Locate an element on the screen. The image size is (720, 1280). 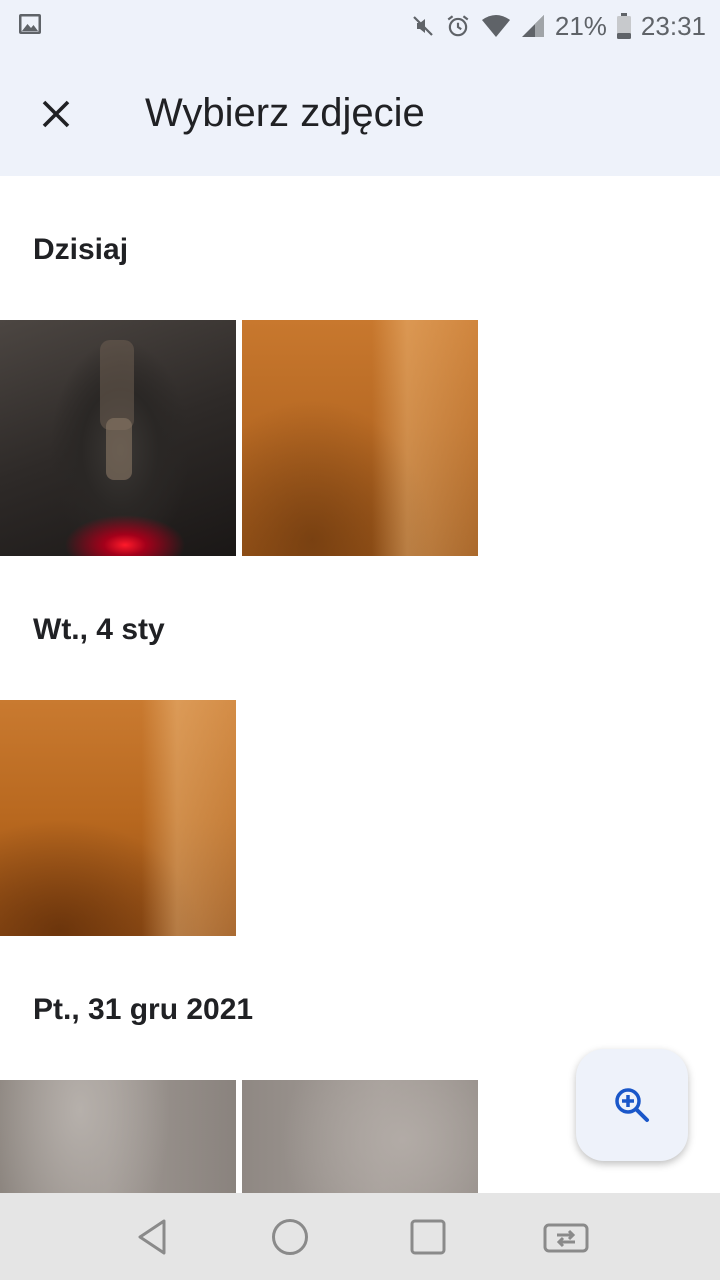
status-bar: 21% 23:31 is located at coordinates (360, 26).